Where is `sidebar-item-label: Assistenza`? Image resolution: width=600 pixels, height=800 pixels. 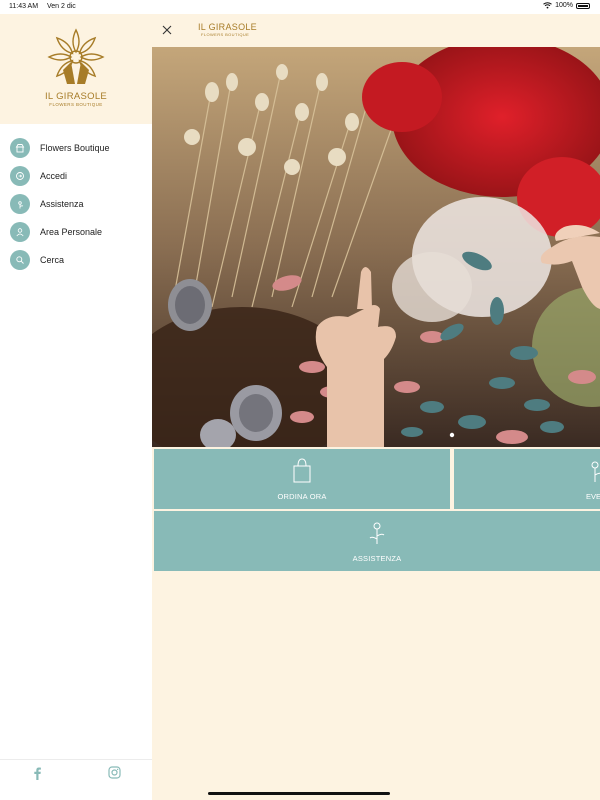 sidebar-item-label: Assistenza is located at coordinates (62, 204).